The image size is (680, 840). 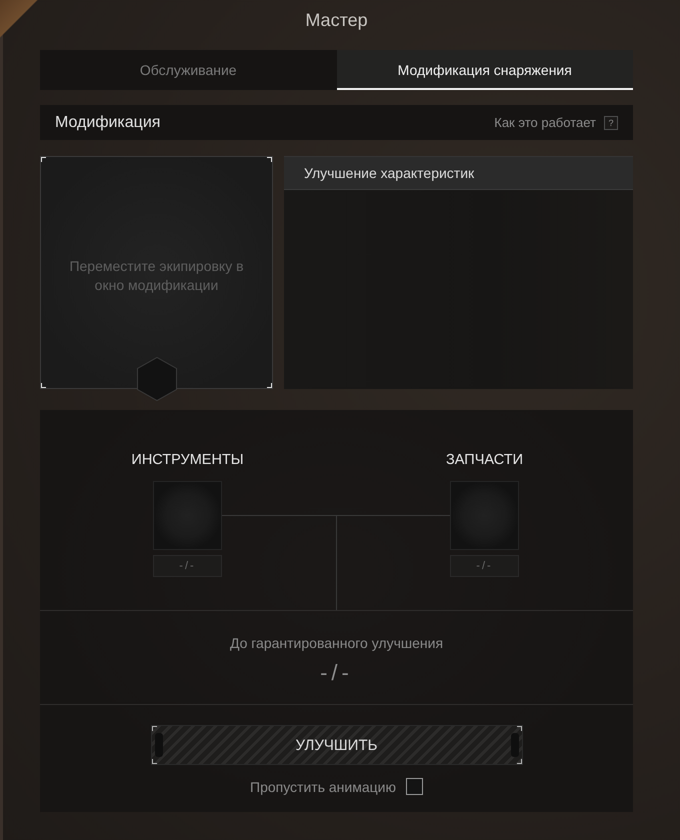 I want to click on help-button: ?, so click(x=611, y=123).